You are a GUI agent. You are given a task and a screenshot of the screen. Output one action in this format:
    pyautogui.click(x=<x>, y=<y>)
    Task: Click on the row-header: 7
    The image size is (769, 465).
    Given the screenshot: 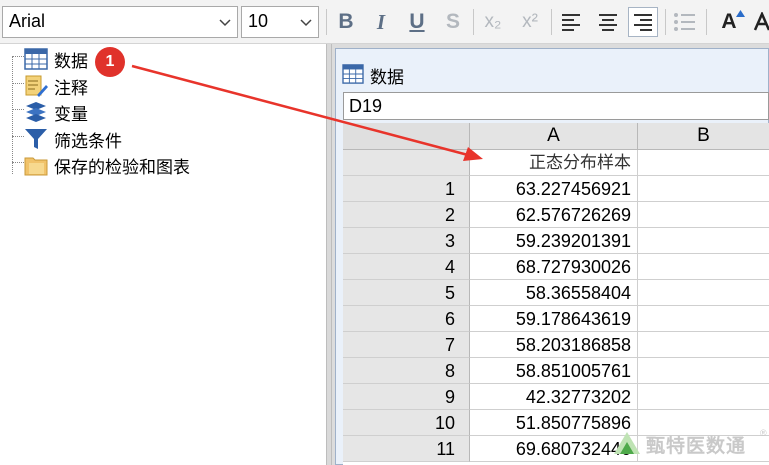 What is the action you would take?
    pyautogui.click(x=406, y=345)
    